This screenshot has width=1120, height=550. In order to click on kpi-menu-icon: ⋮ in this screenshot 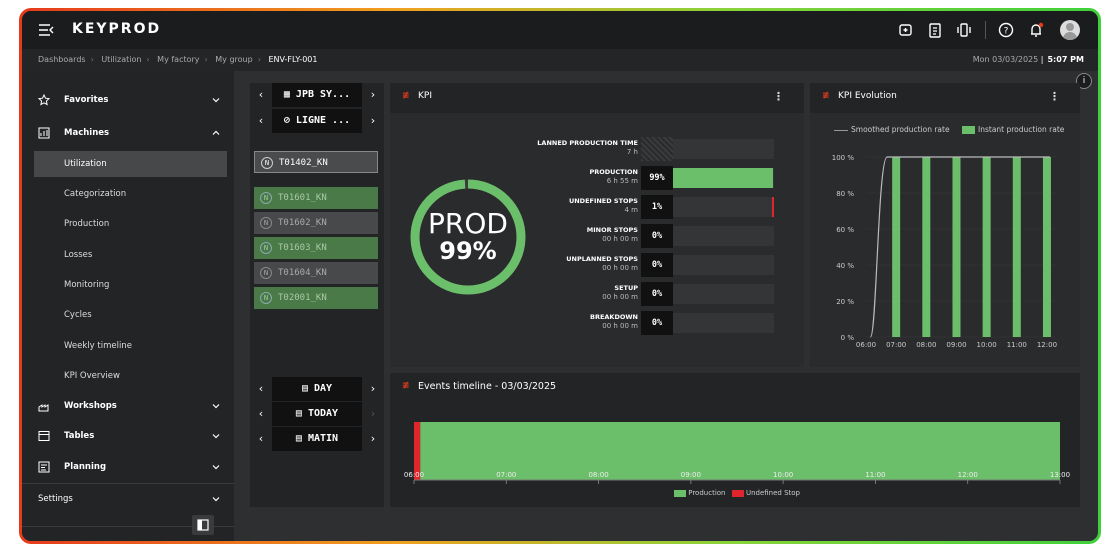, I will do `click(778, 96)`.